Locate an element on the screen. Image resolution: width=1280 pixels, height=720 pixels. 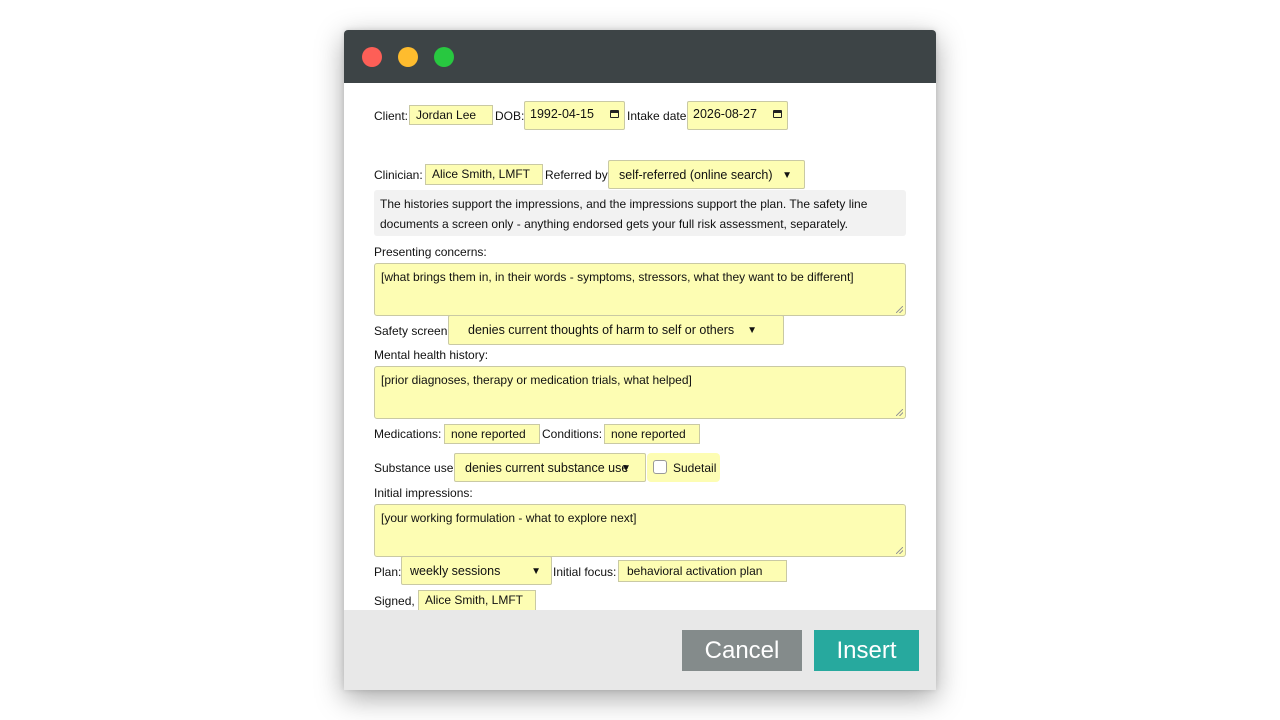
dob-value: 1992-04-15 is located at coordinates (562, 114).